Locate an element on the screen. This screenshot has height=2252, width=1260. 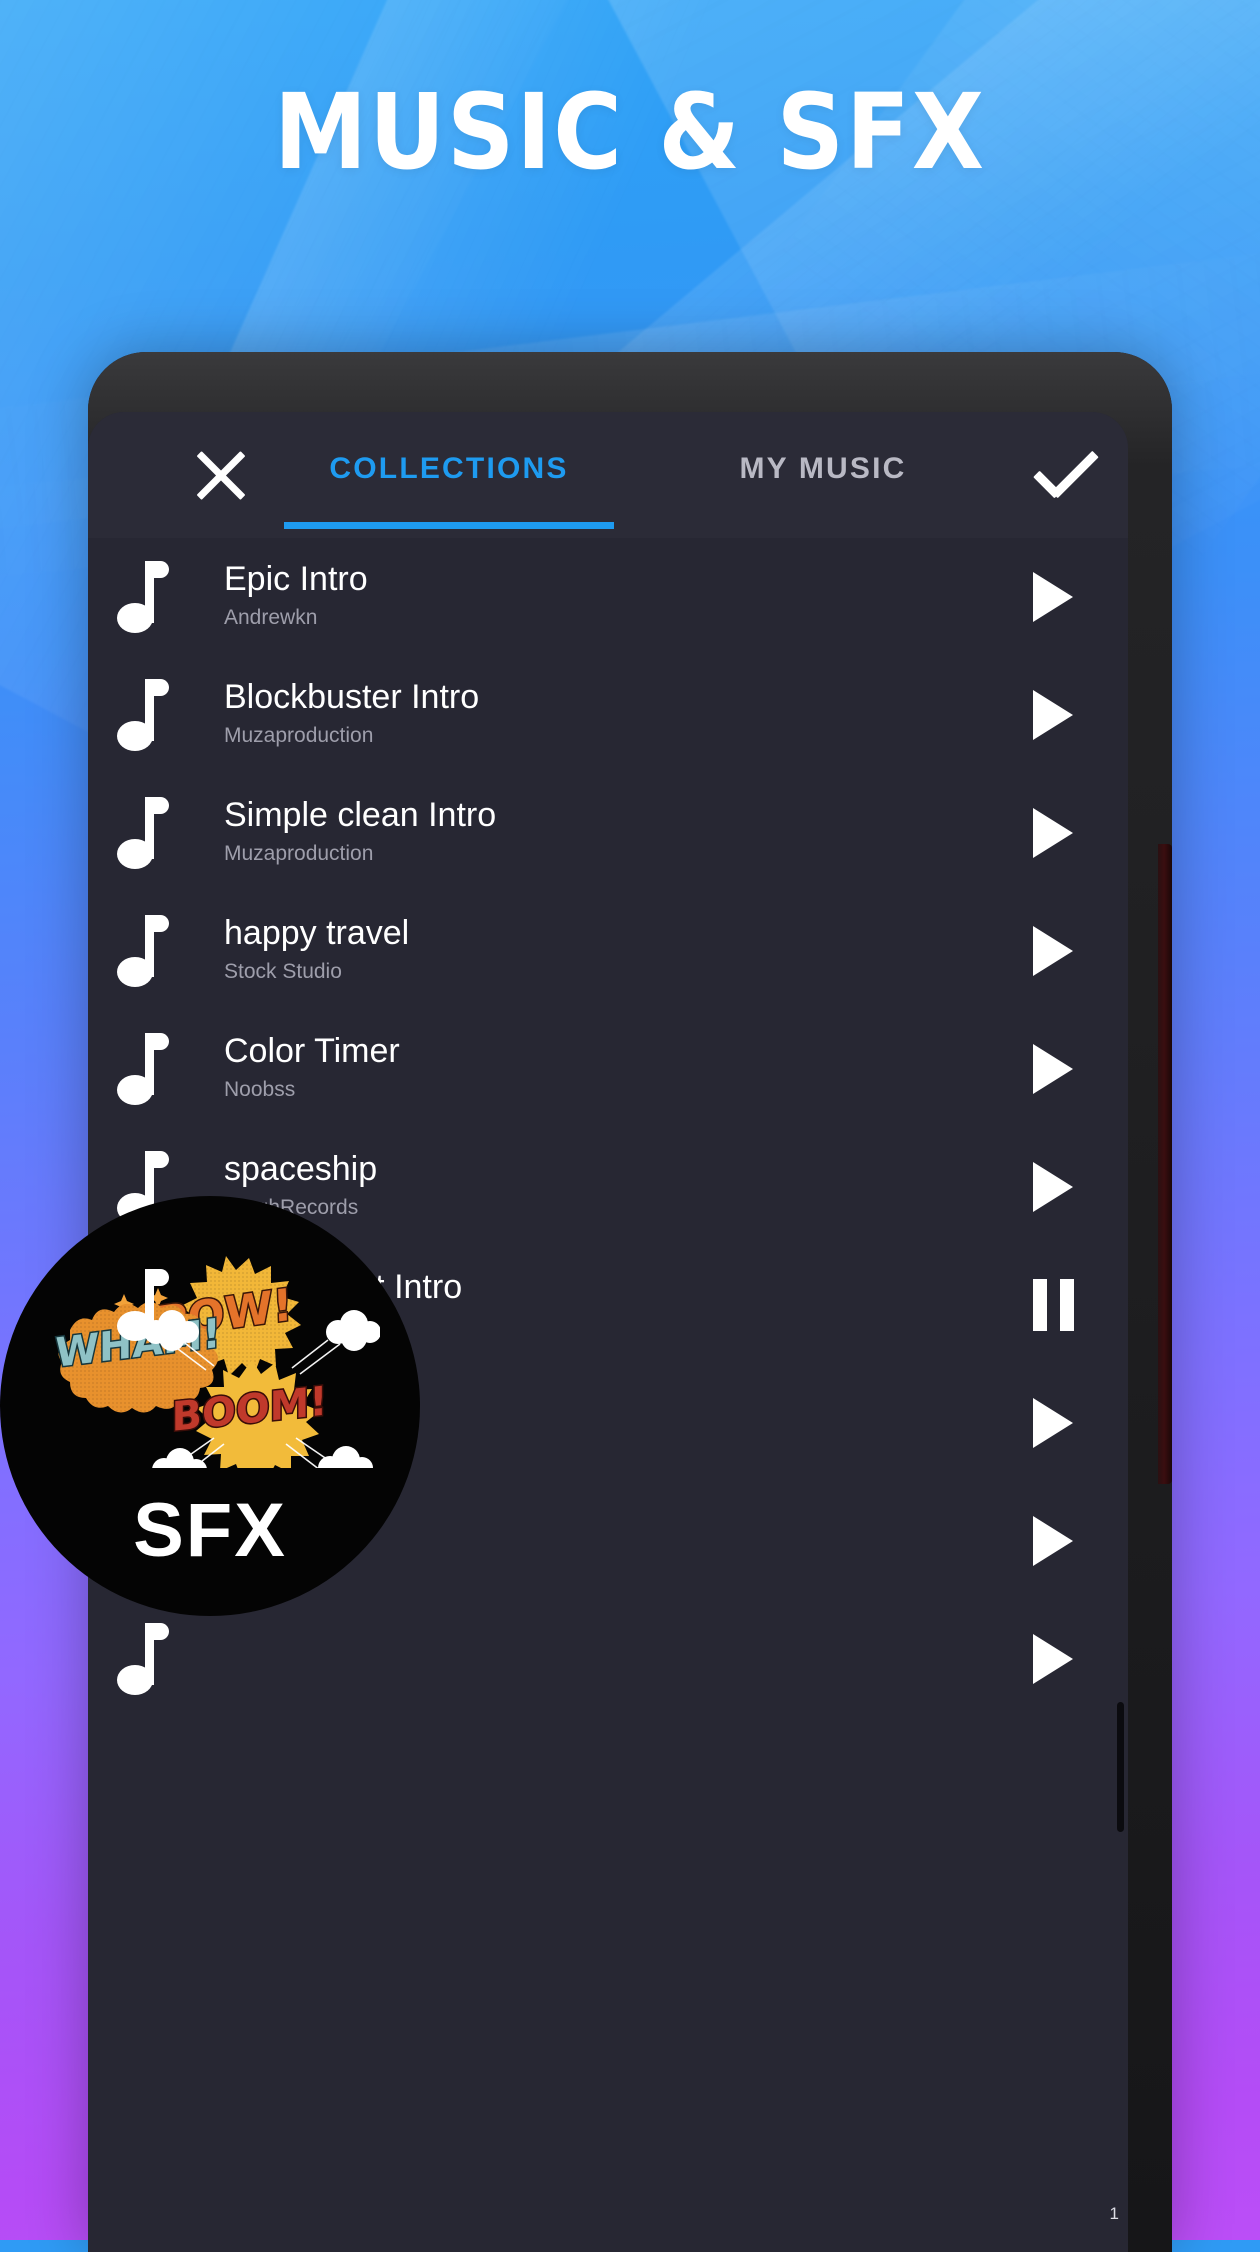
track-row is located at coordinates (608, 1659).